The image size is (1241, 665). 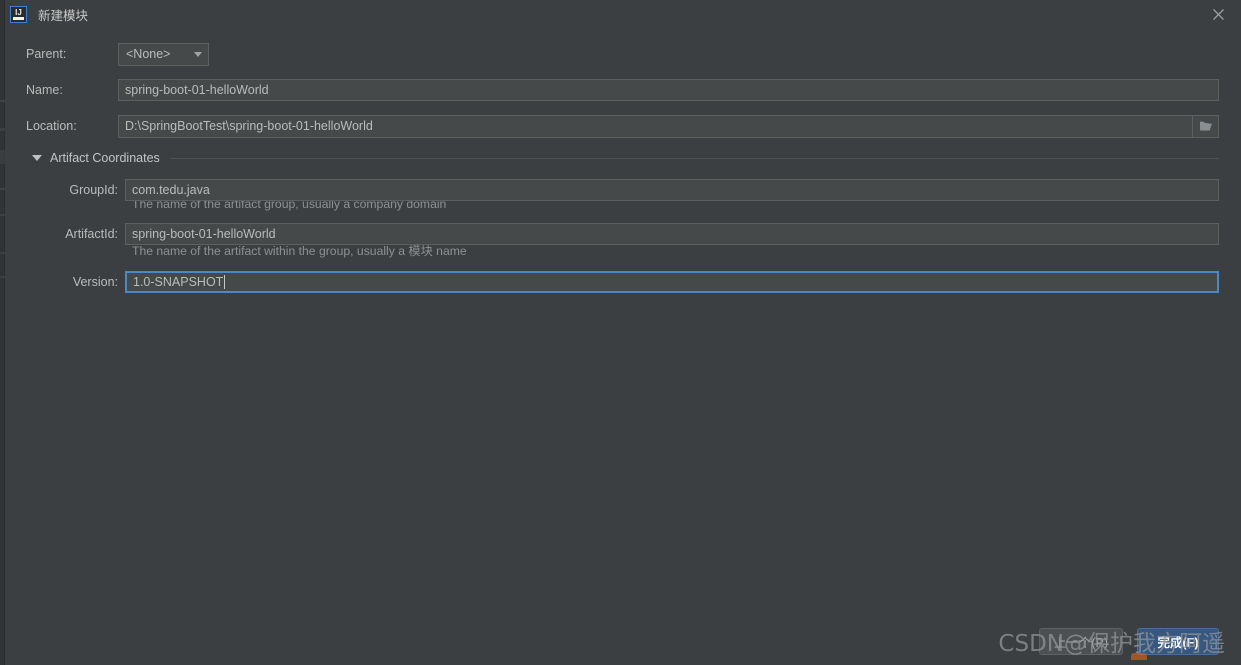 I want to click on artifact-coordinates-section-header: Artifact Coordinates, so click(x=623, y=158).